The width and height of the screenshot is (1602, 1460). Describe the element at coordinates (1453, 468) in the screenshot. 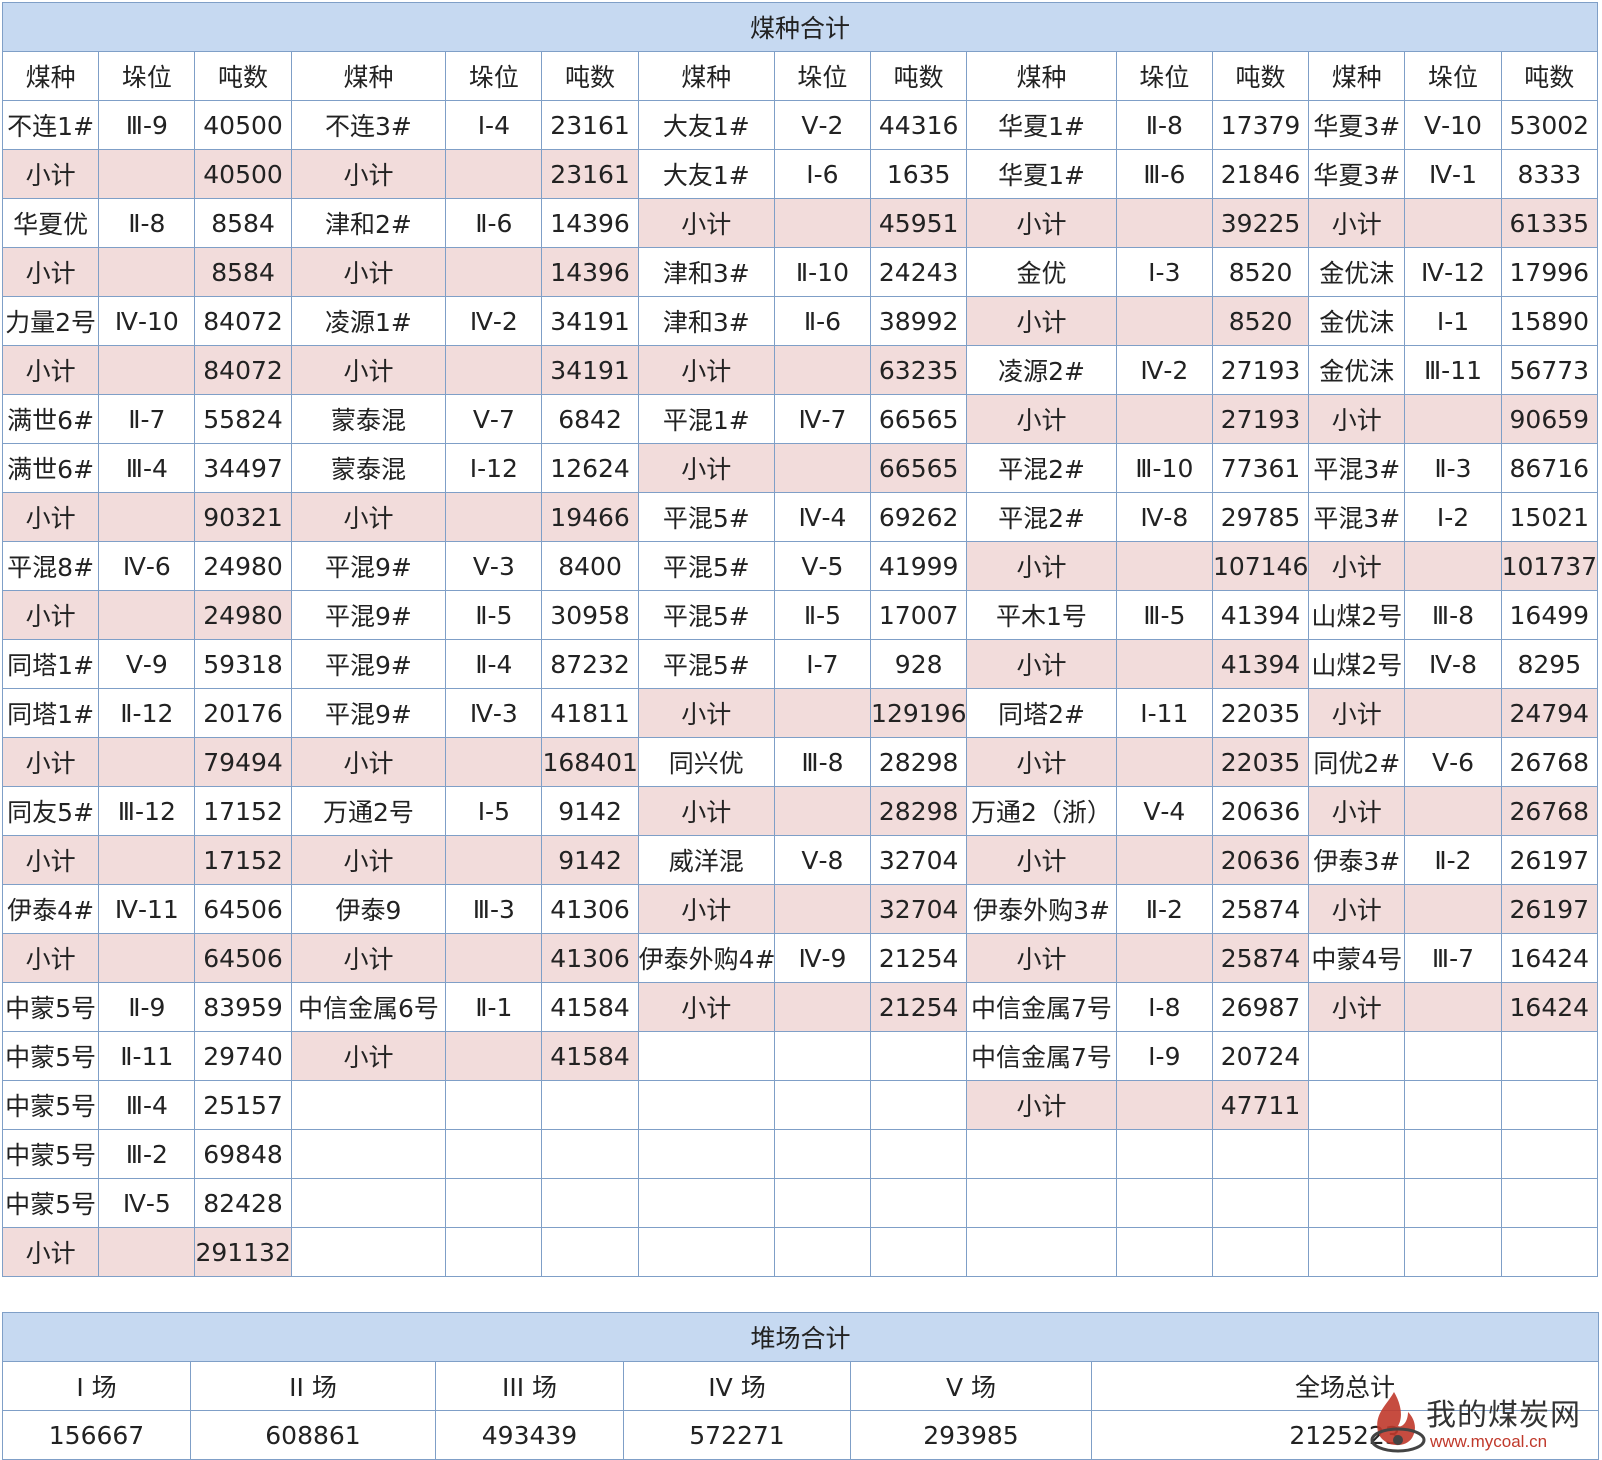

I see `pile-cell: Ⅱ-3` at that location.